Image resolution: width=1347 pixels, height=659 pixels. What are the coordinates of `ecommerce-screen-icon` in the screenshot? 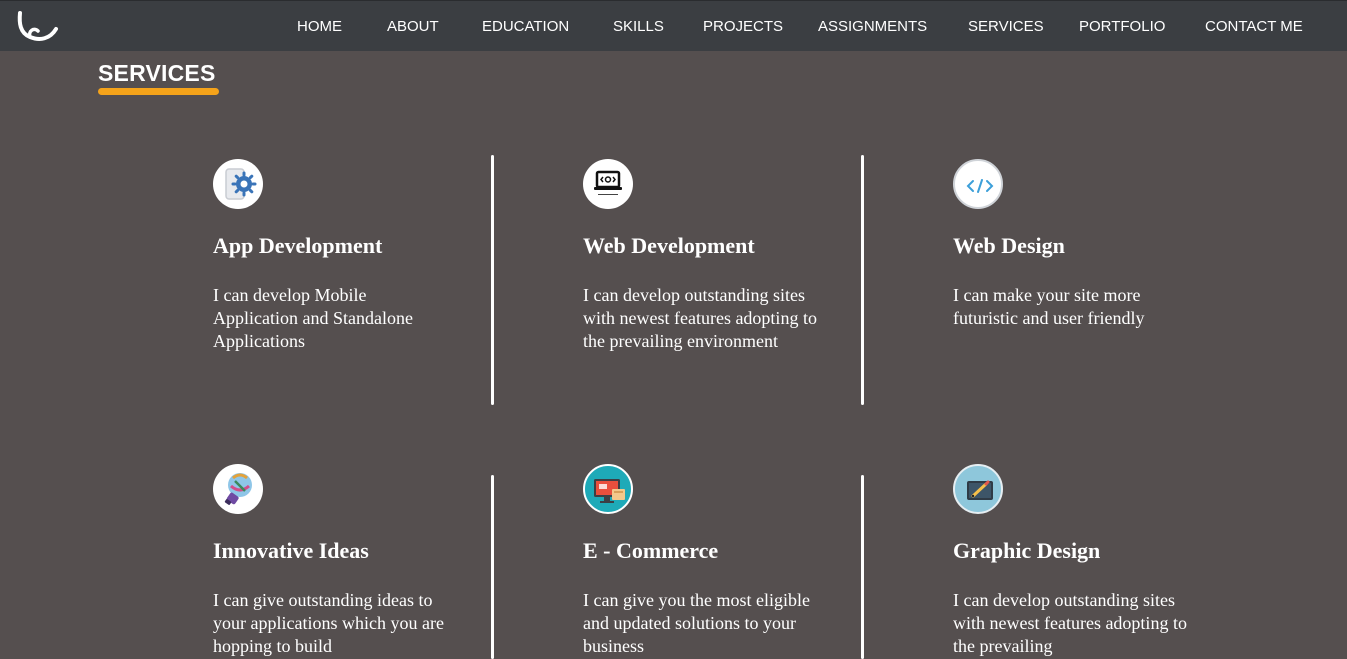 It's located at (608, 489).